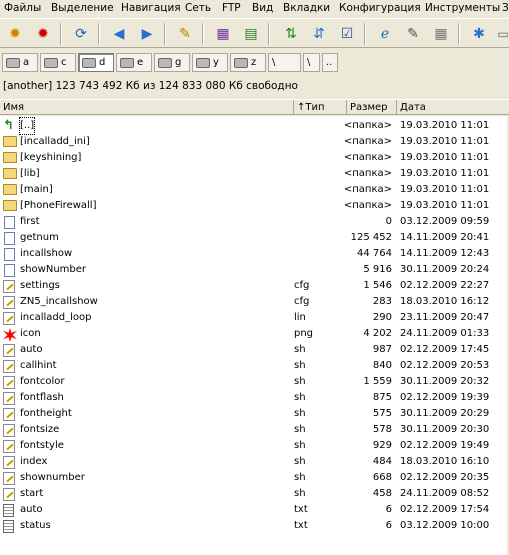  I want to click on file-row: getnum 125 452 14.11.2009 20:41, so click(254, 238).